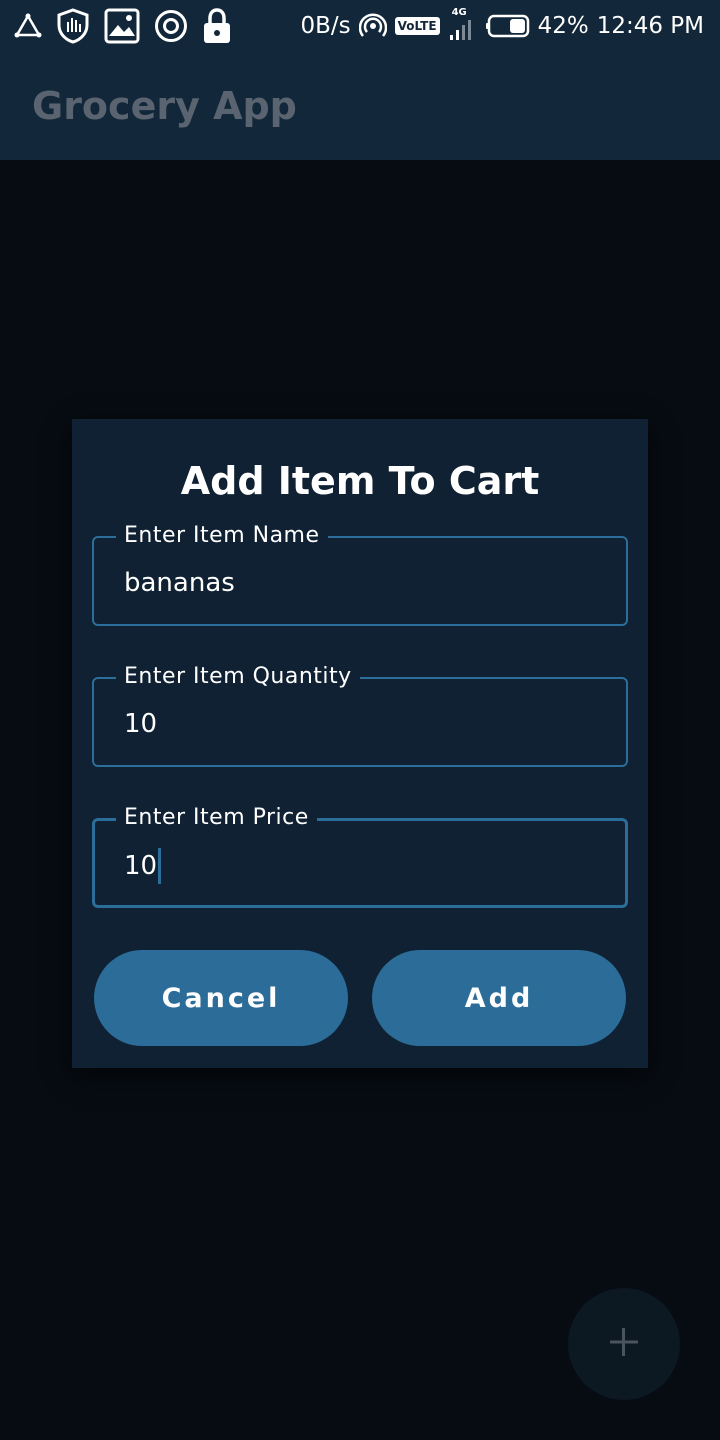 This screenshot has width=720, height=1440. I want to click on add-button: Add, so click(499, 998).